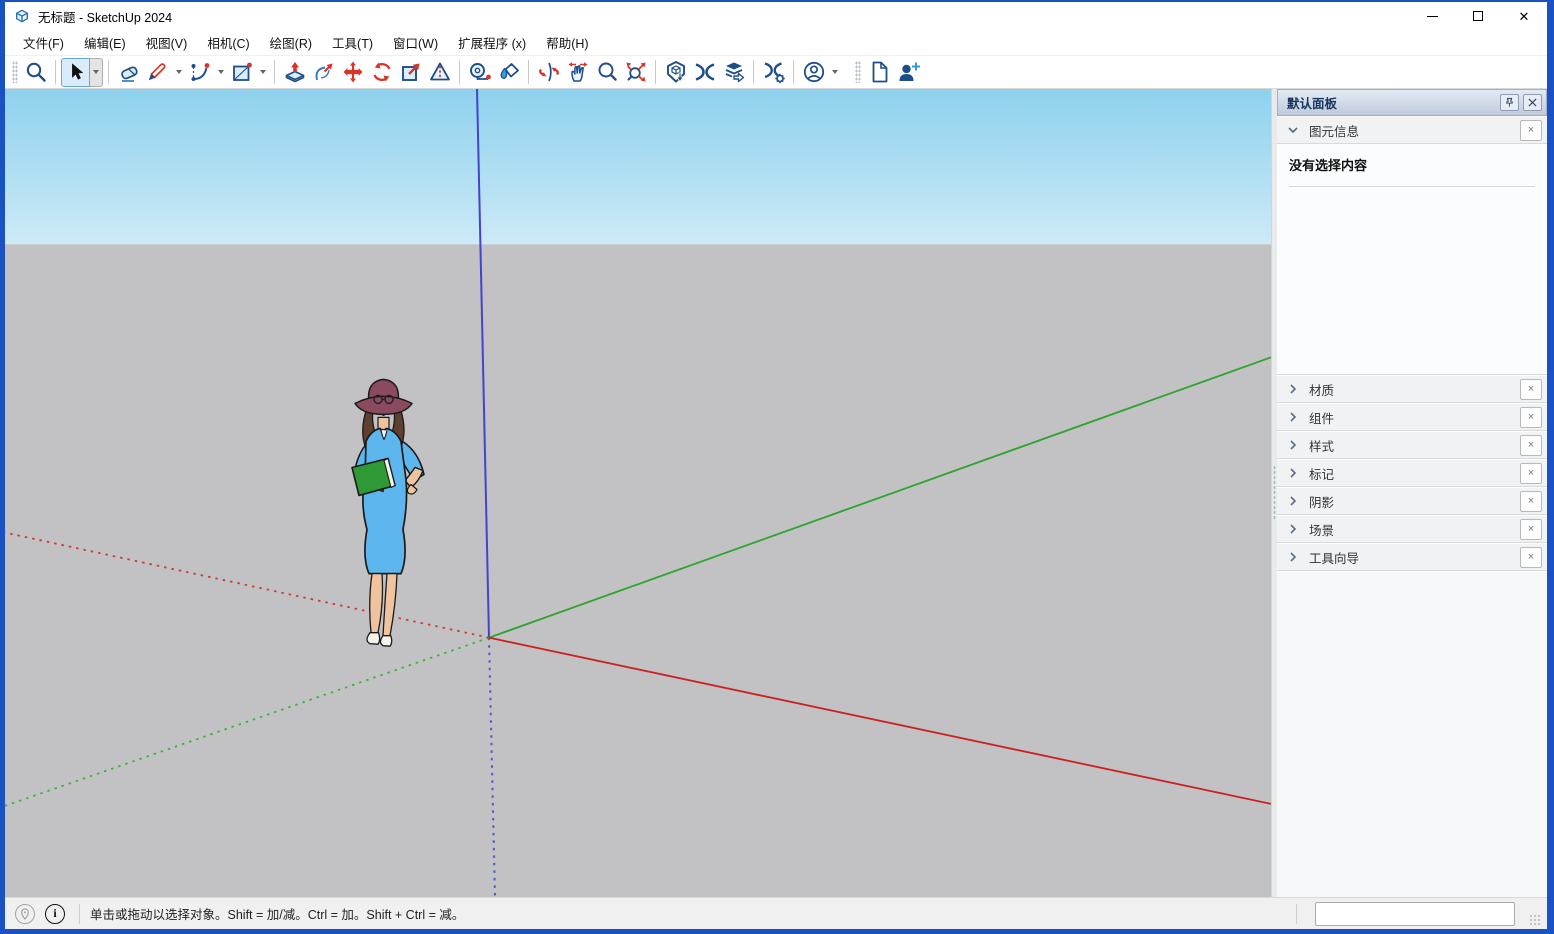 The width and height of the screenshot is (1554, 934). Describe the element at coordinates (1412, 445) in the screenshot. I see `tray-styles: 样式 ×` at that location.